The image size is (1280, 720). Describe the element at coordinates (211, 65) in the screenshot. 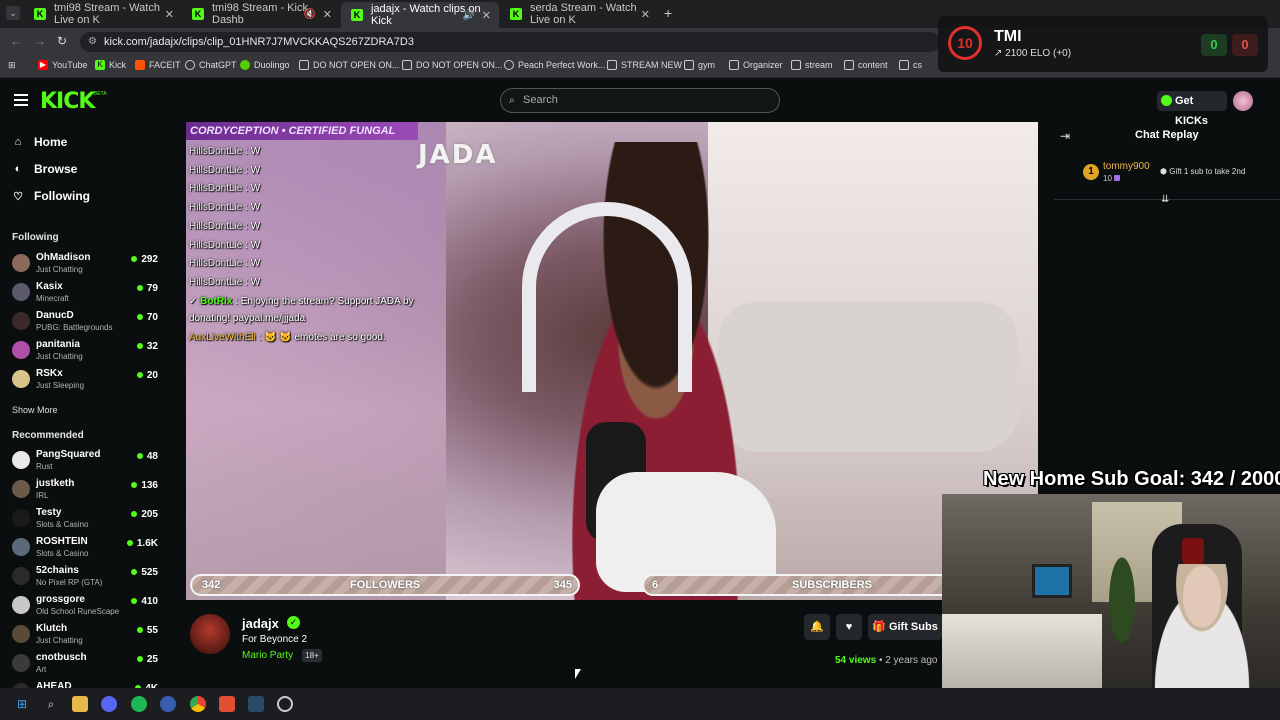

I see `bookmark-chatgpt: ChatGPT` at that location.